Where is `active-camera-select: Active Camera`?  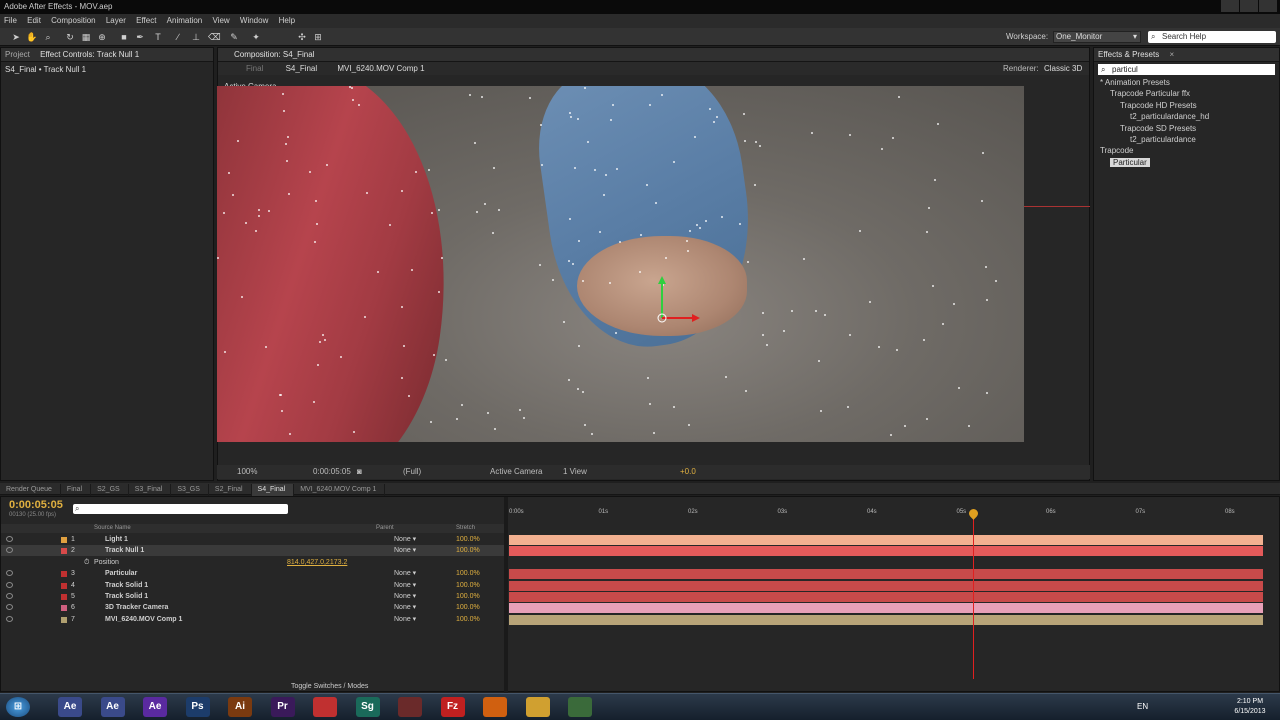 active-camera-select: Active Camera is located at coordinates (516, 472).